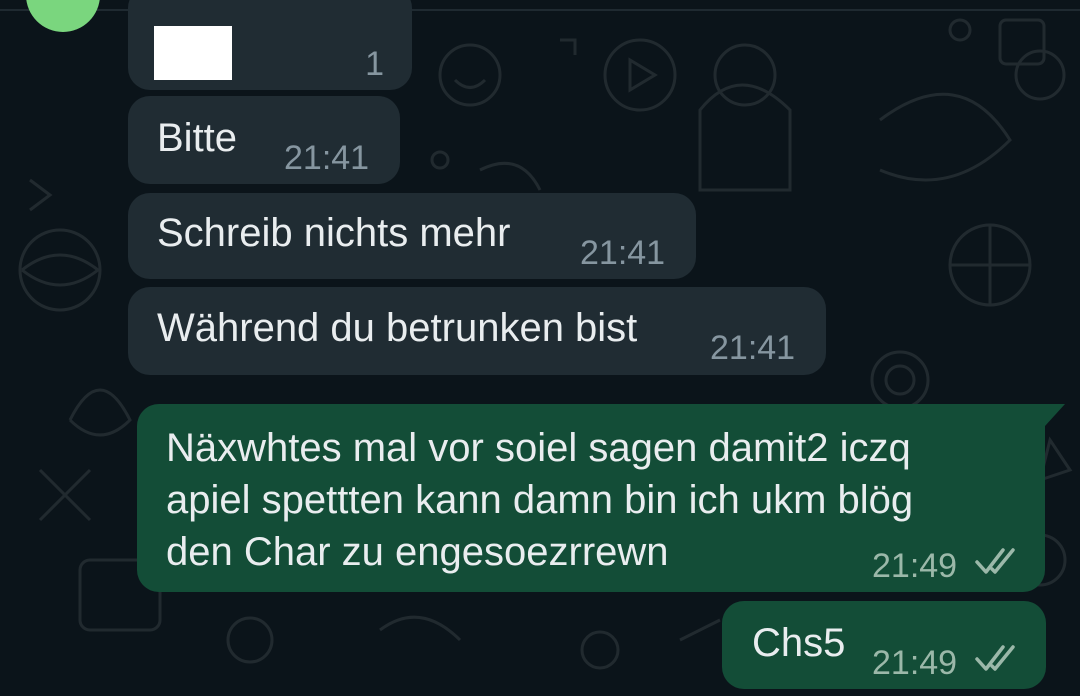 This screenshot has height=696, width=1080. What do you see at coordinates (264, 140) in the screenshot?
I see `incoming-message-bubble: Bitte 21:41` at bounding box center [264, 140].